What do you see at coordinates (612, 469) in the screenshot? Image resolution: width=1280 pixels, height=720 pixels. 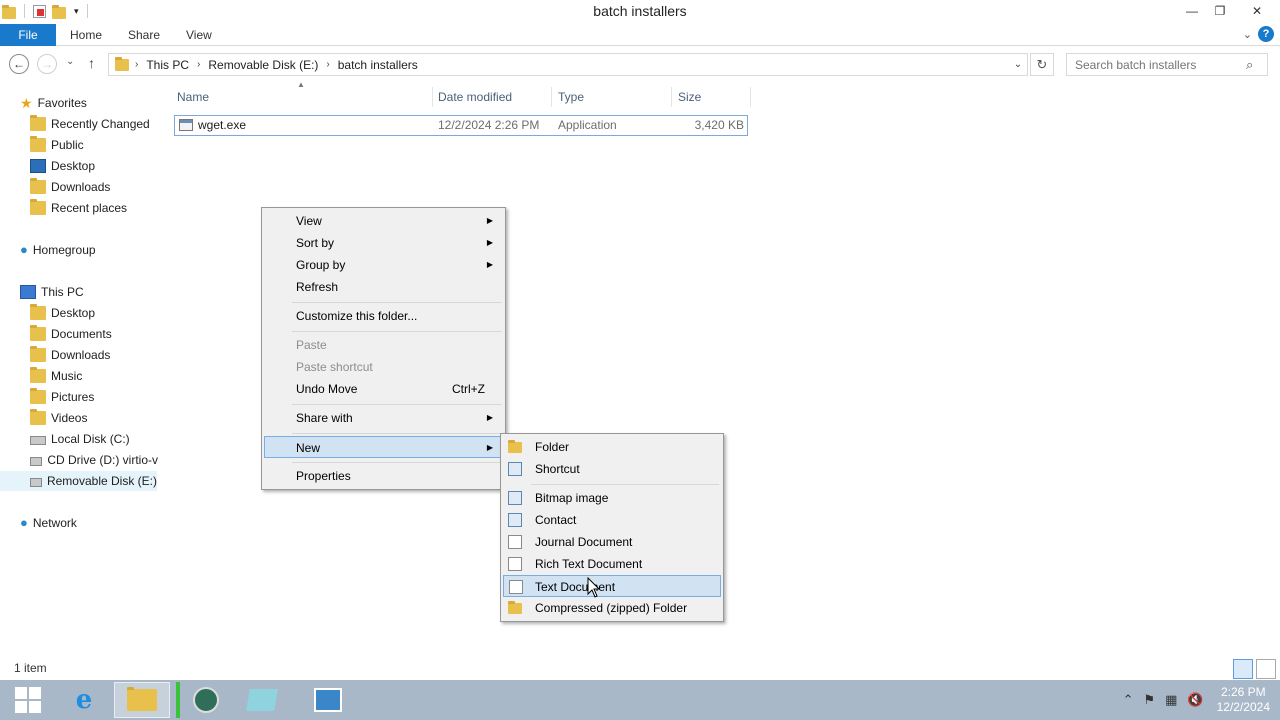 I see `new-shortcut-item: Shortcut` at bounding box center [612, 469].